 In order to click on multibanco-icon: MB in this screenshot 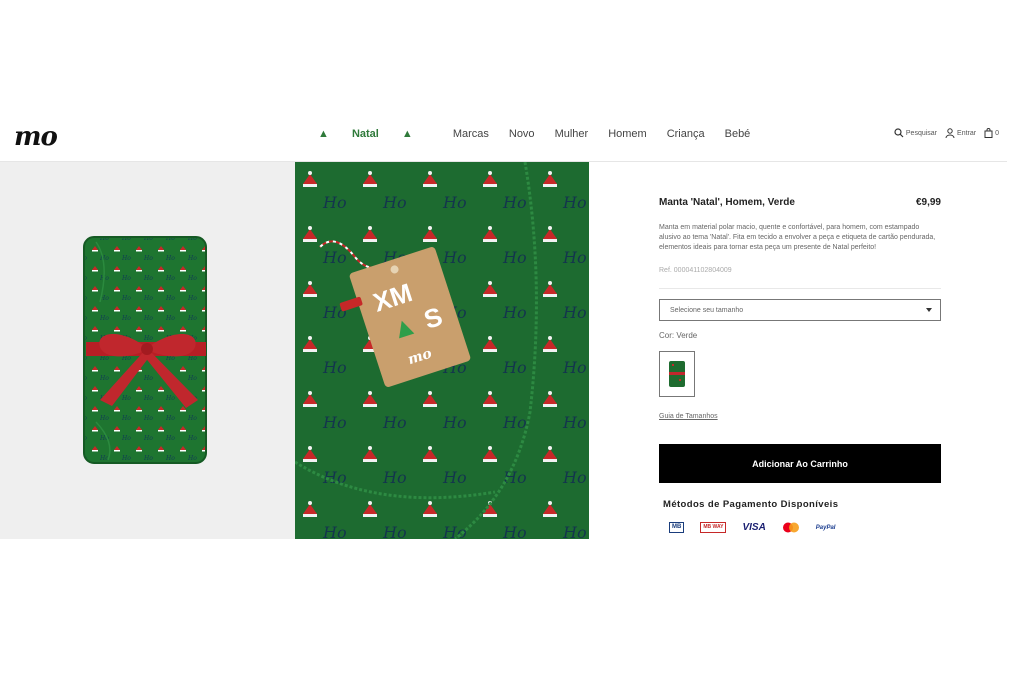, I will do `click(677, 527)`.